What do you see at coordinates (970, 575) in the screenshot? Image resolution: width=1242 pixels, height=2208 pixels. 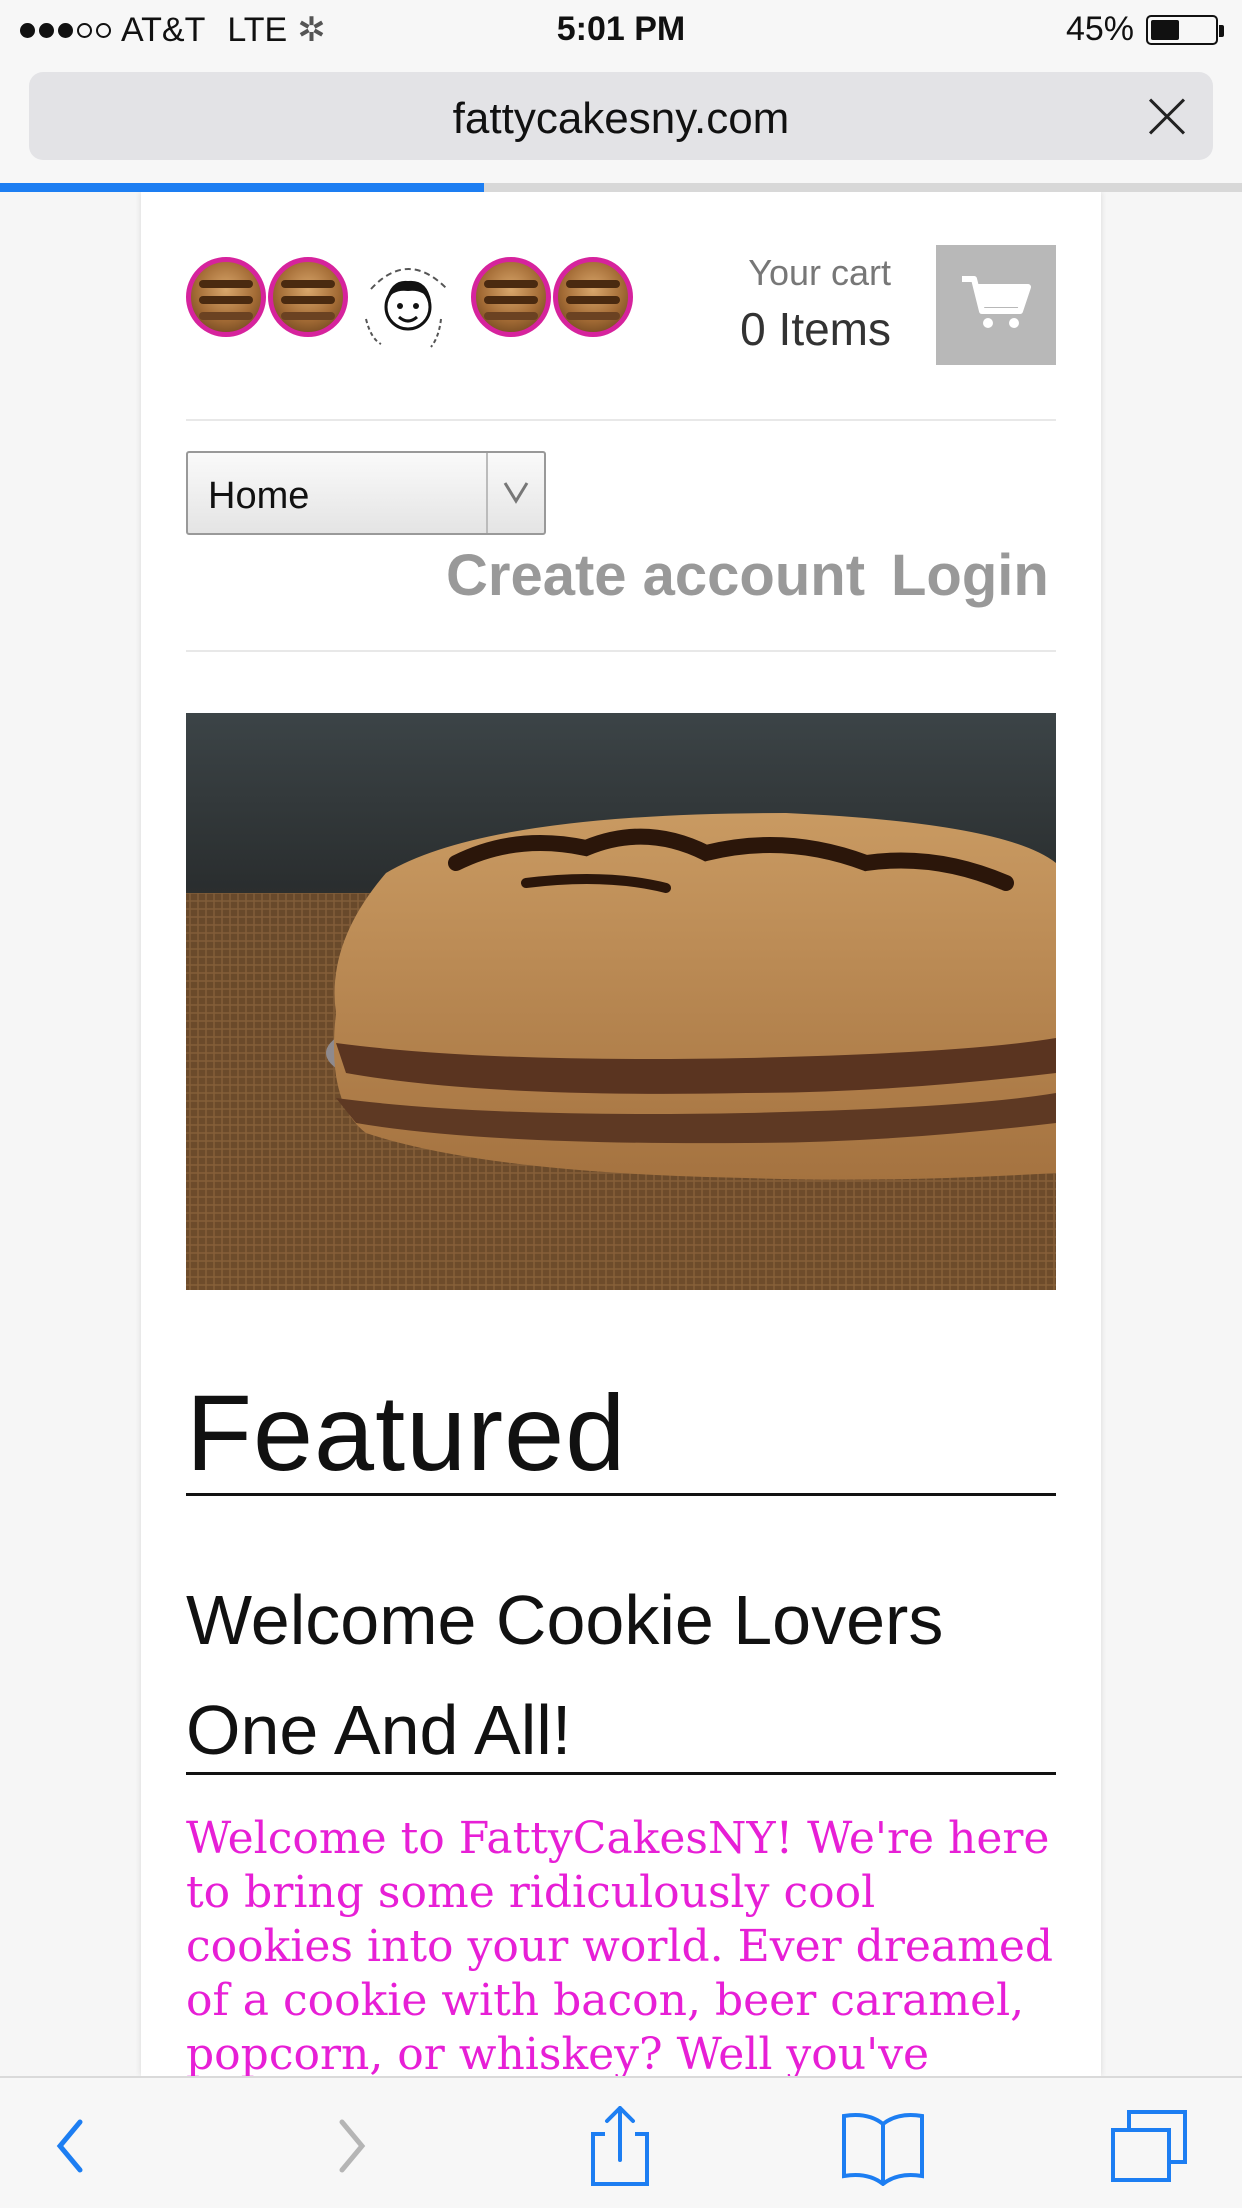 I see `login-link: Login` at bounding box center [970, 575].